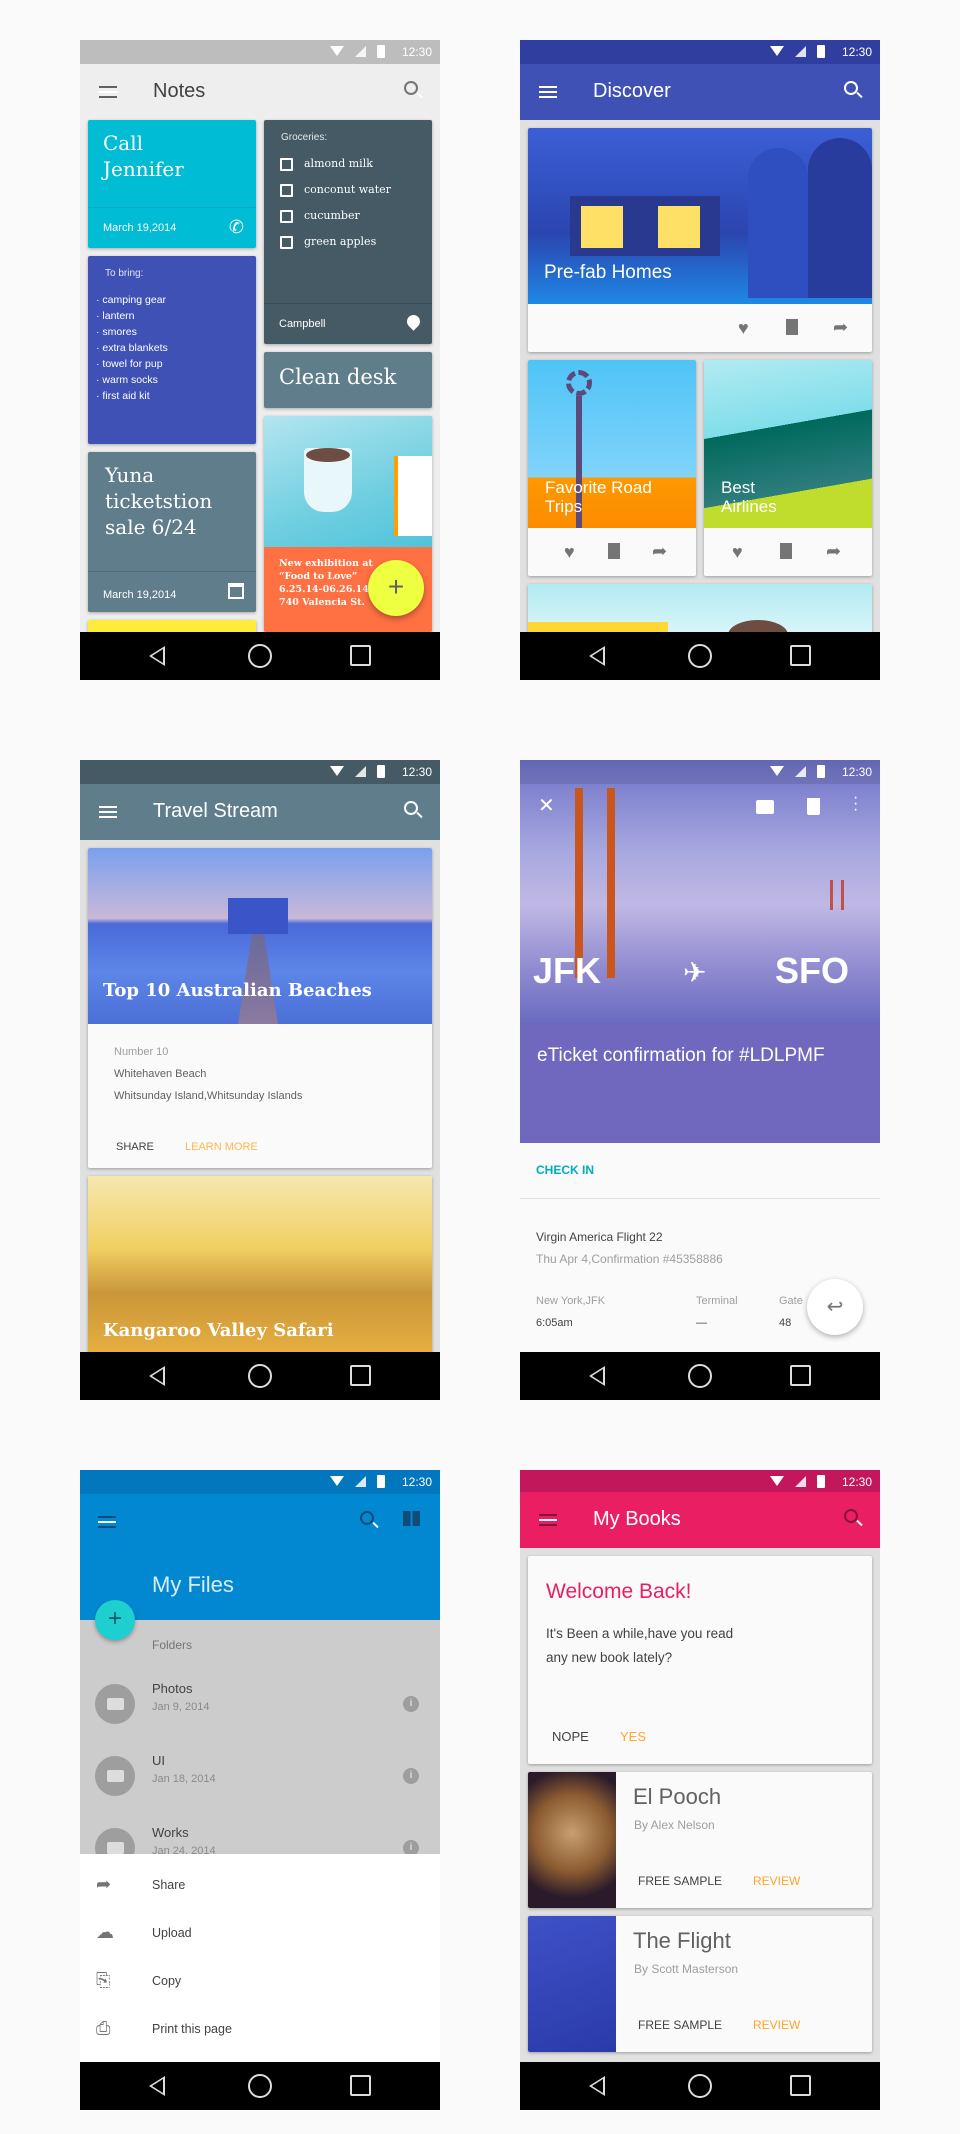 The height and width of the screenshot is (2134, 960). Describe the element at coordinates (167, 1981) in the screenshot. I see `sheet-item-label: Copy` at that location.